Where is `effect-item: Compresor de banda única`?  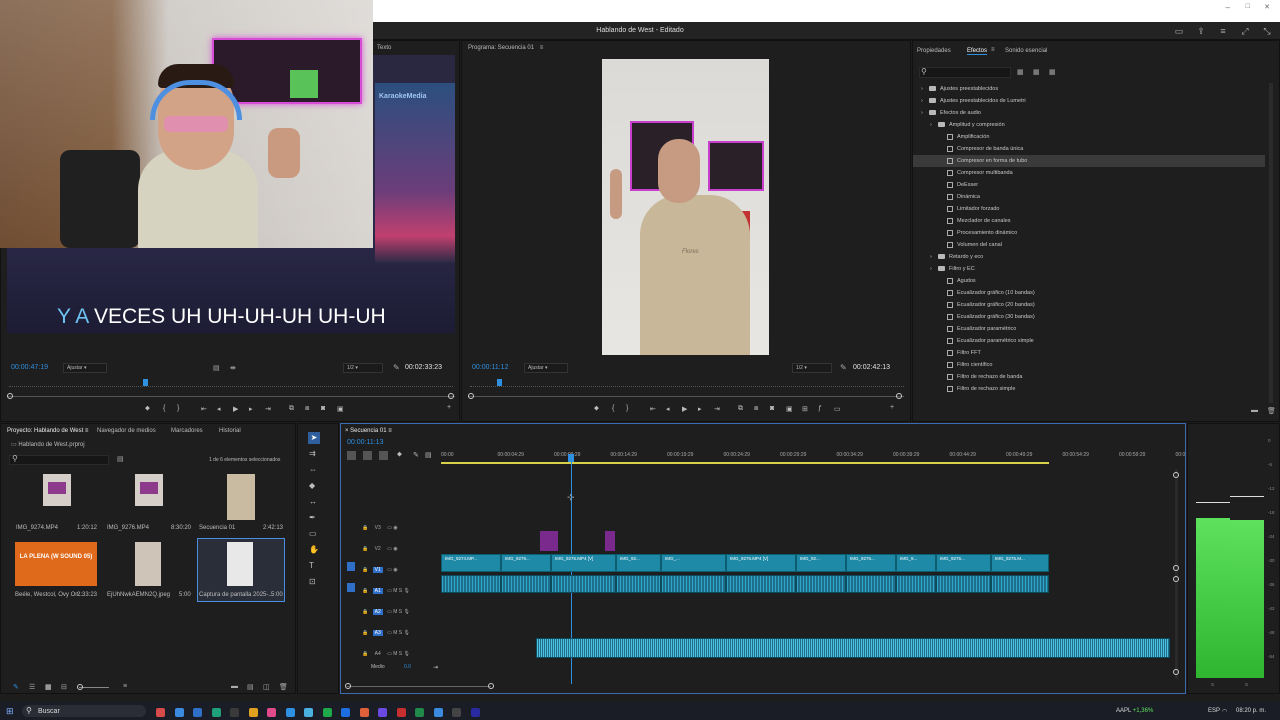 effect-item: Compresor de banda única is located at coordinates (1089, 149).